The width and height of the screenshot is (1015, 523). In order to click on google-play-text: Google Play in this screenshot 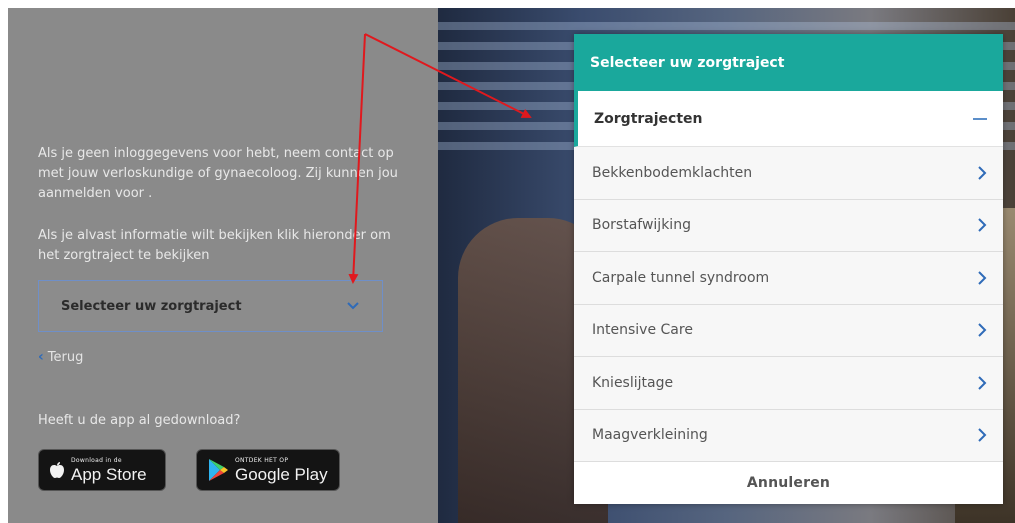, I will do `click(281, 474)`.